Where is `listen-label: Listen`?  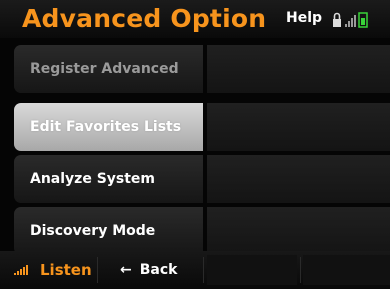
listen-label: Listen is located at coordinates (66, 270).